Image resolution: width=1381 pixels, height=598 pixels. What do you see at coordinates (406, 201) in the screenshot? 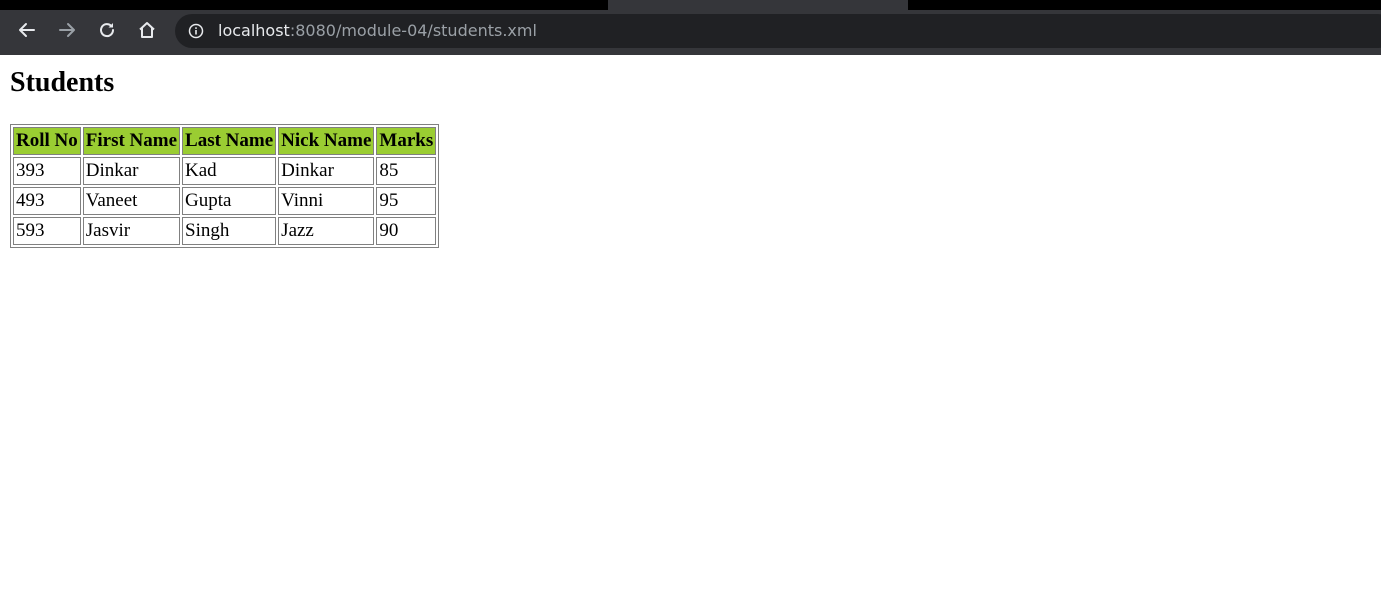
I see `cell-marks: 95` at bounding box center [406, 201].